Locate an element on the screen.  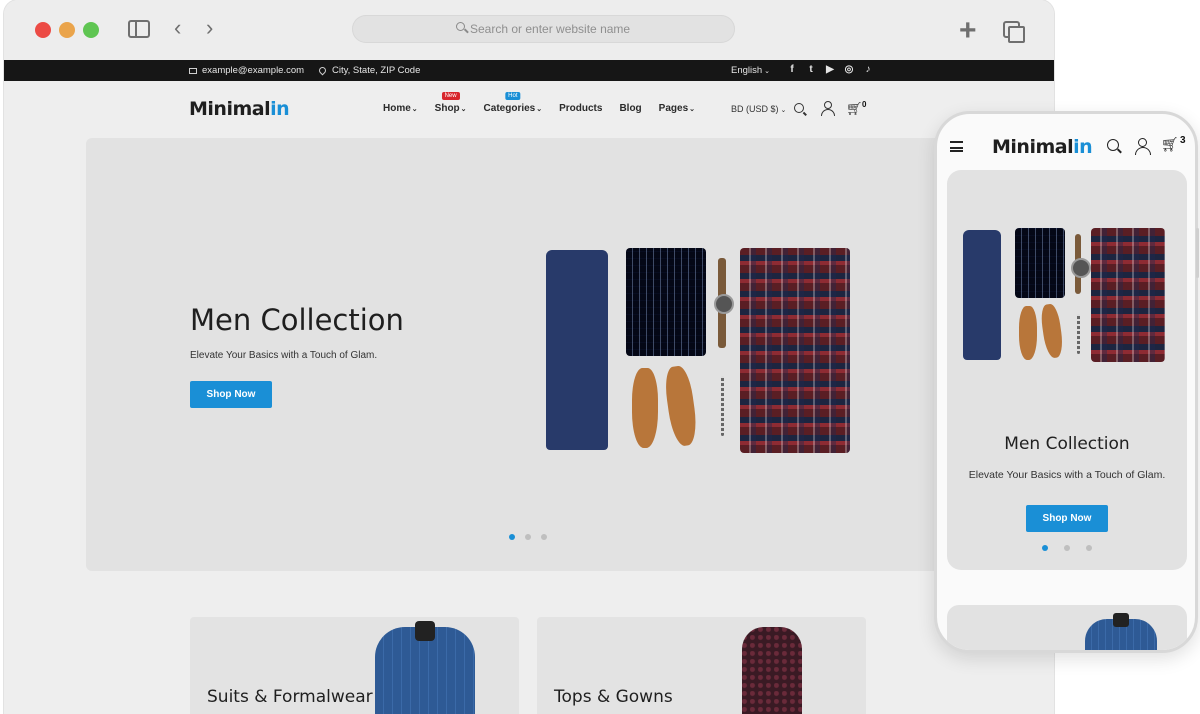
currency-label: BD (USD $) is located at coordinates (755, 109).